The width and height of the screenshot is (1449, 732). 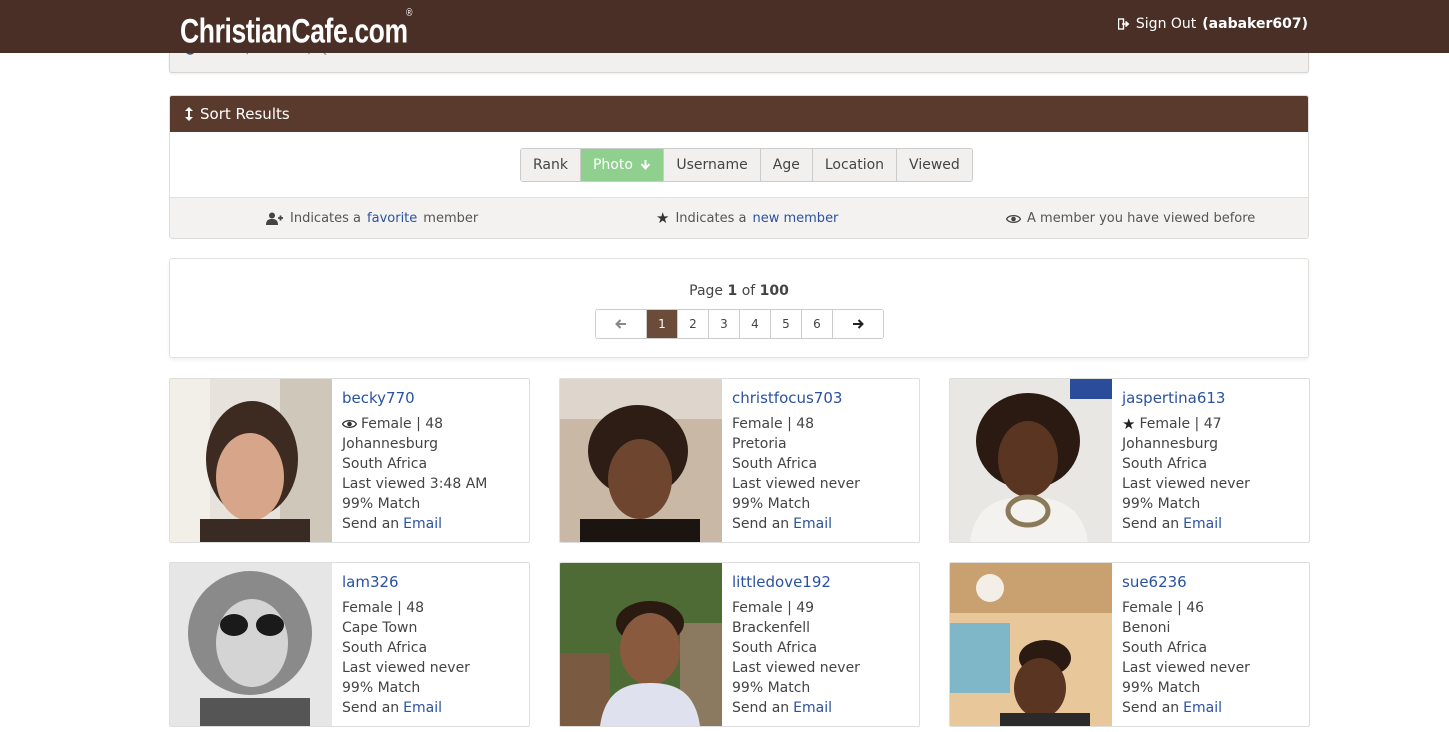 What do you see at coordinates (774, 291) in the screenshot?
I see `total-pages: 100` at bounding box center [774, 291].